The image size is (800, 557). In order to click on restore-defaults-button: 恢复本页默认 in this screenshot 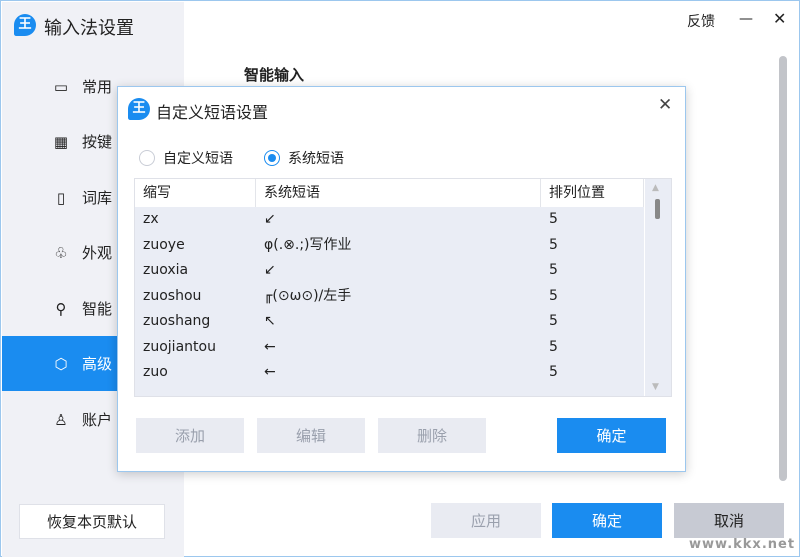, I will do `click(92, 521)`.